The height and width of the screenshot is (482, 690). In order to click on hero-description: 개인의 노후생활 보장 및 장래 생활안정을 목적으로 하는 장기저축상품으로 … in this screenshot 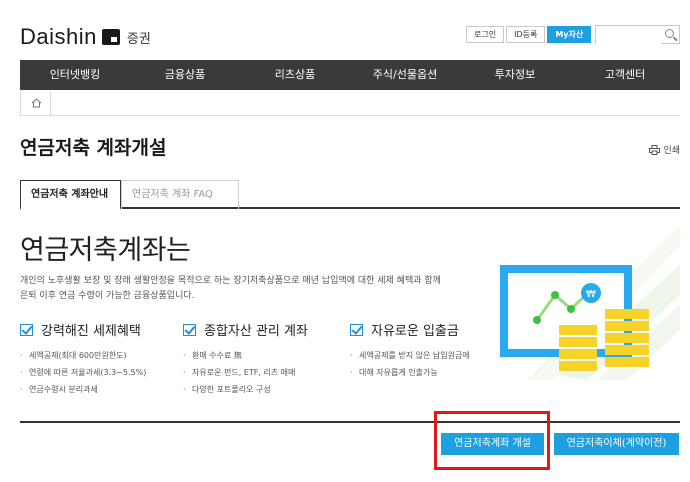, I will do `click(255, 289)`.